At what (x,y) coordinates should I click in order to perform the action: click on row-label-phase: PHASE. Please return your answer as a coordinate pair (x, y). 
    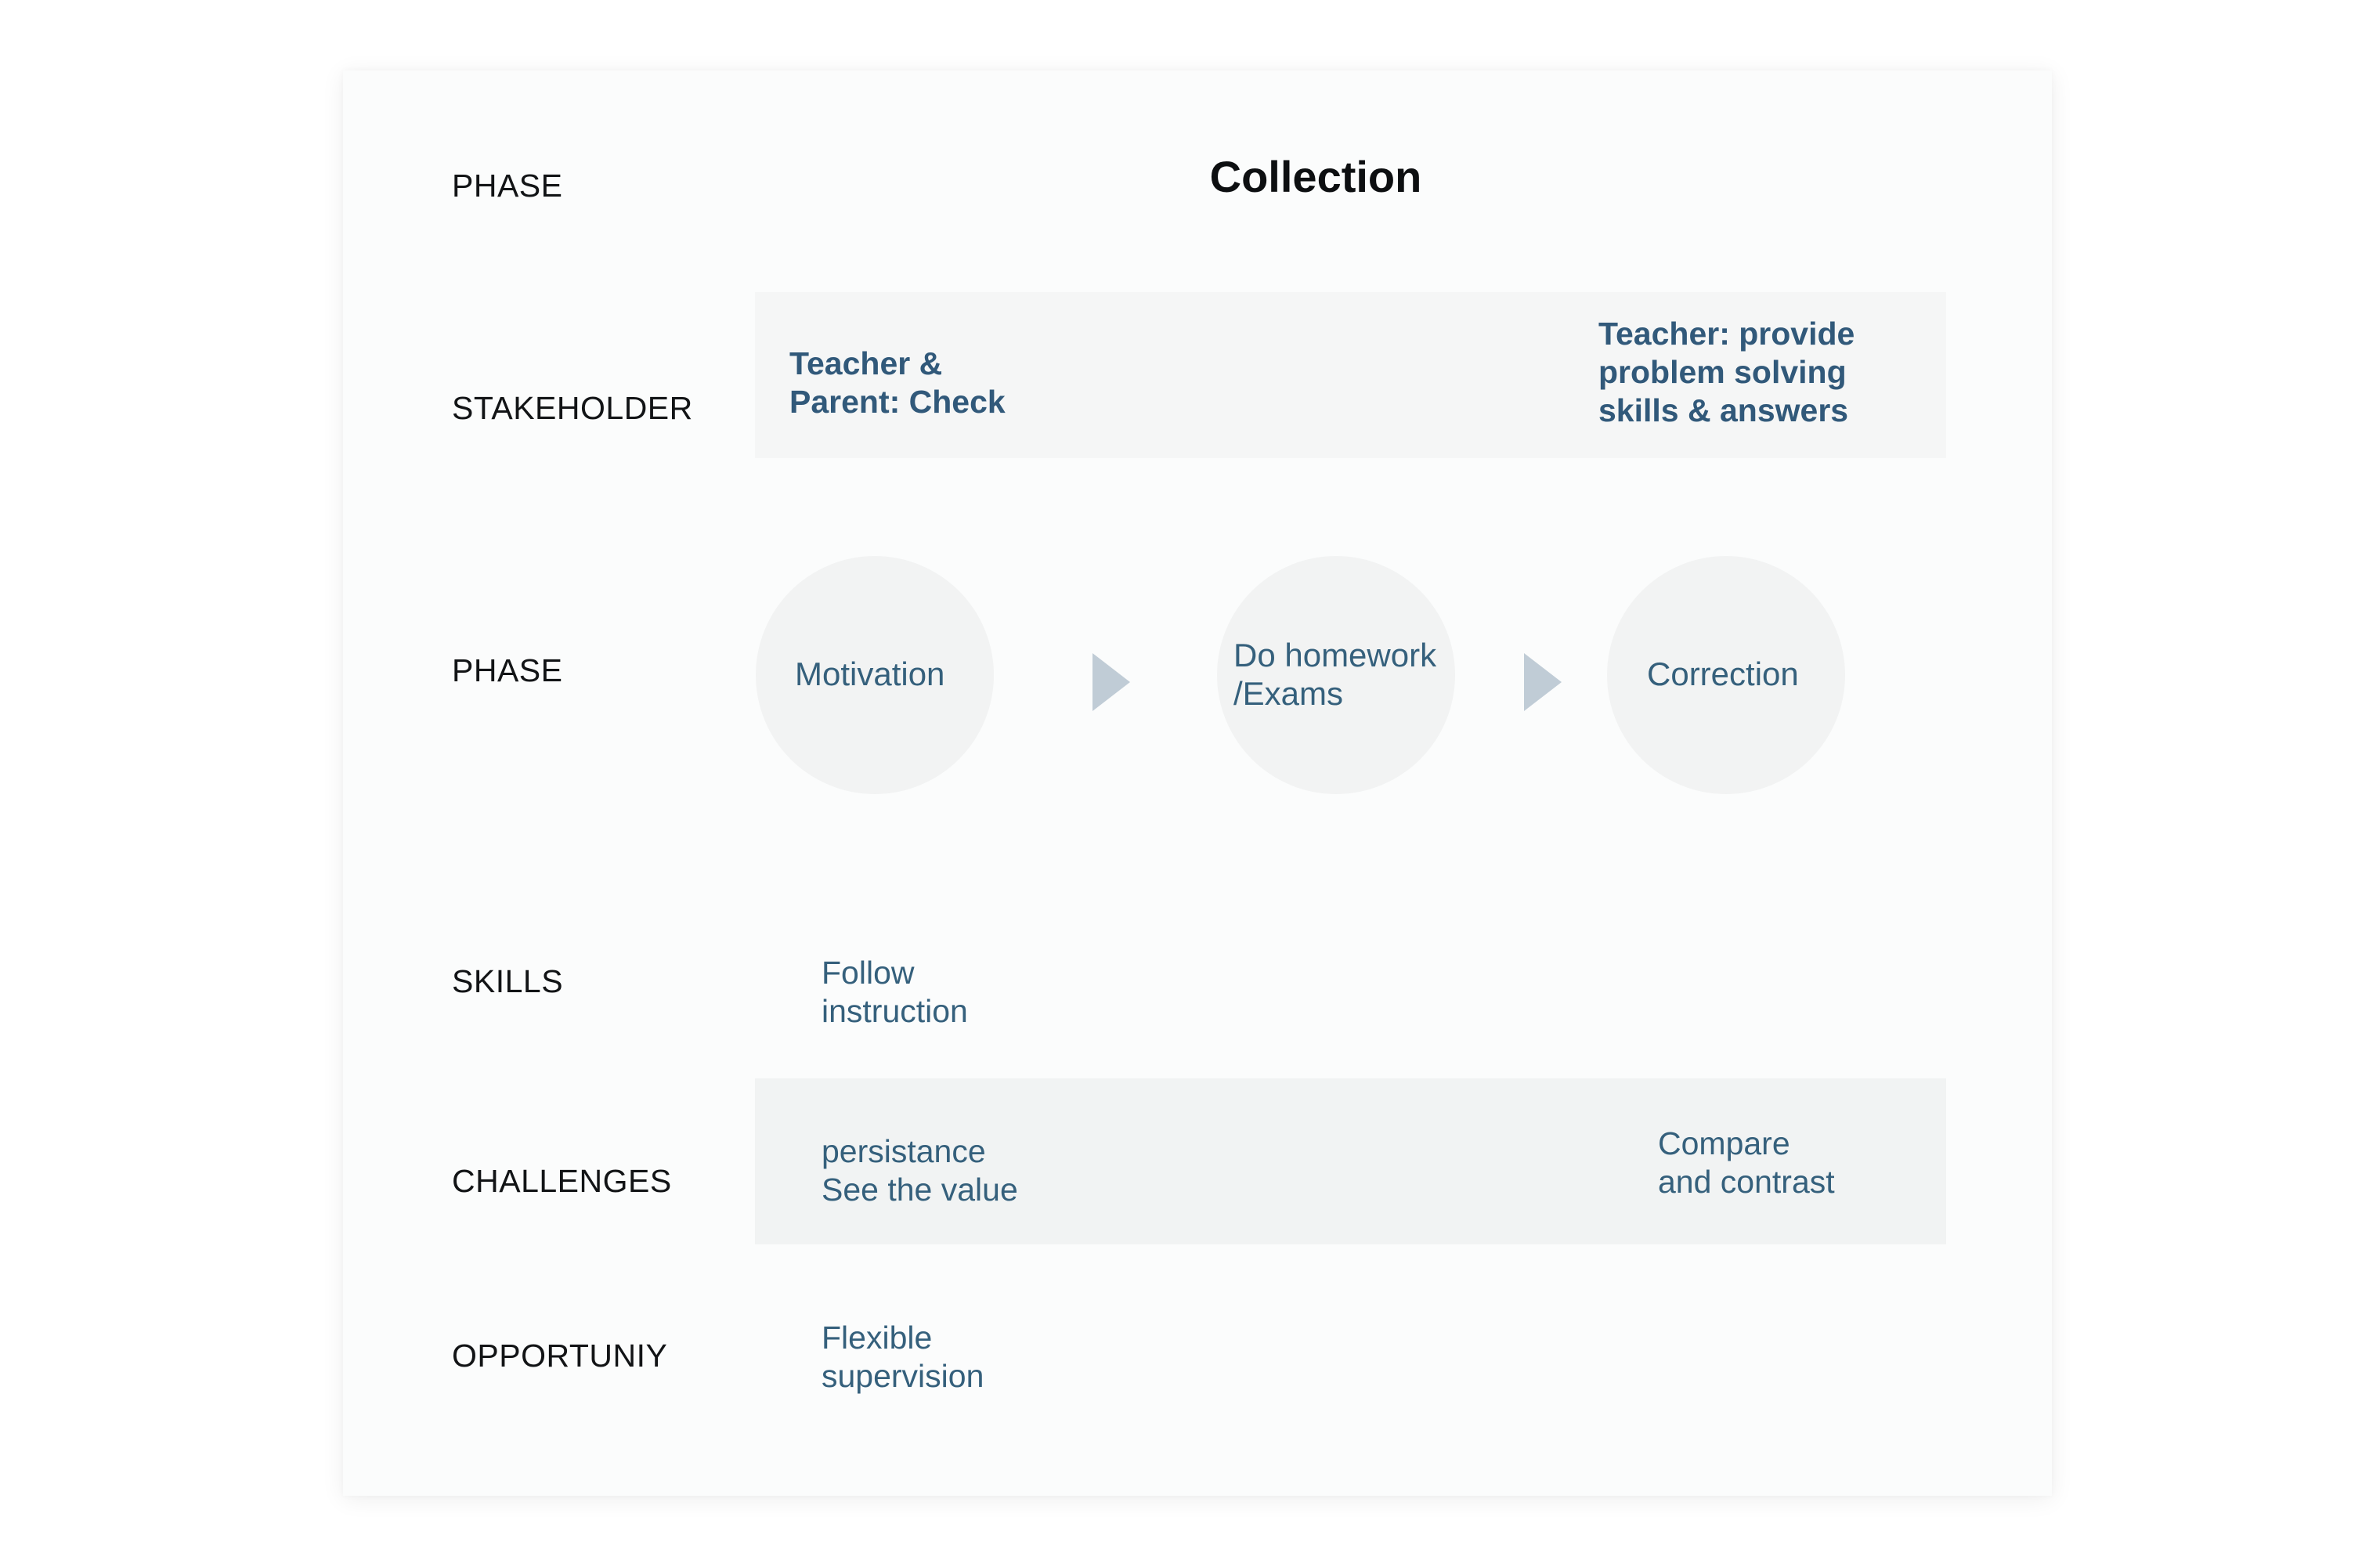
    Looking at the image, I should click on (507, 670).